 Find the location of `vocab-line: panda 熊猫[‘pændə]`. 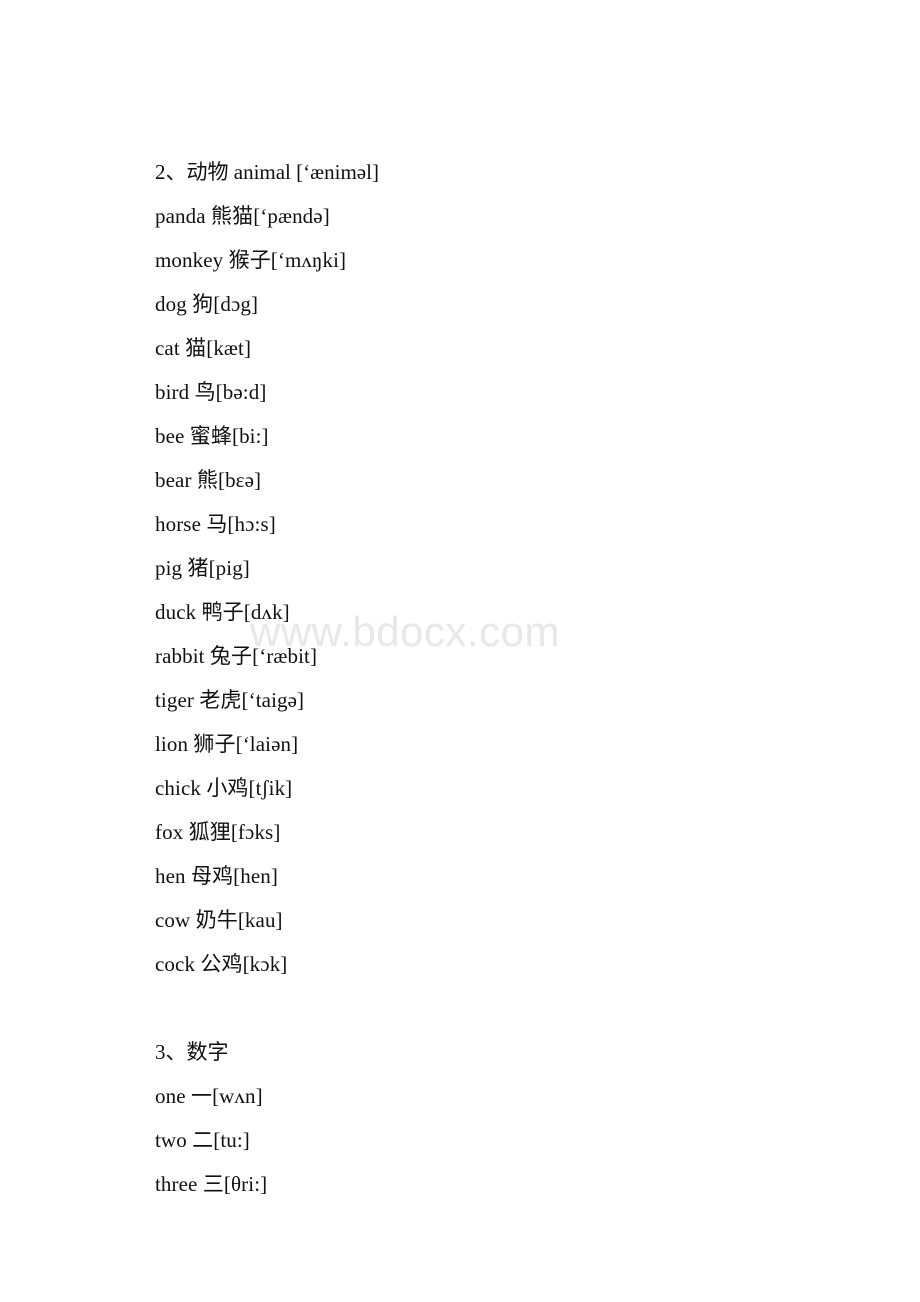

vocab-line: panda 熊猫[‘pændə] is located at coordinates (242, 216).